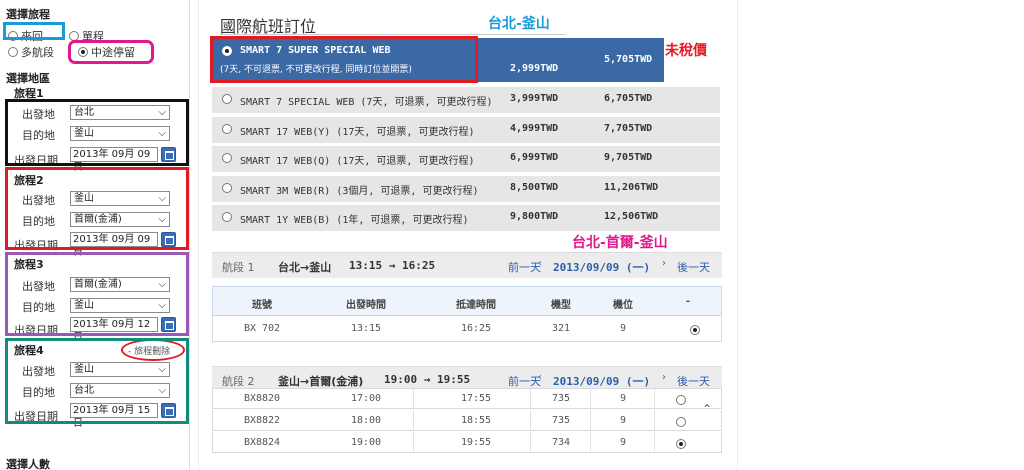 The width and height of the screenshot is (1024, 470). Describe the element at coordinates (34, 31) in the screenshot. I see `annotation-box-blue` at that location.